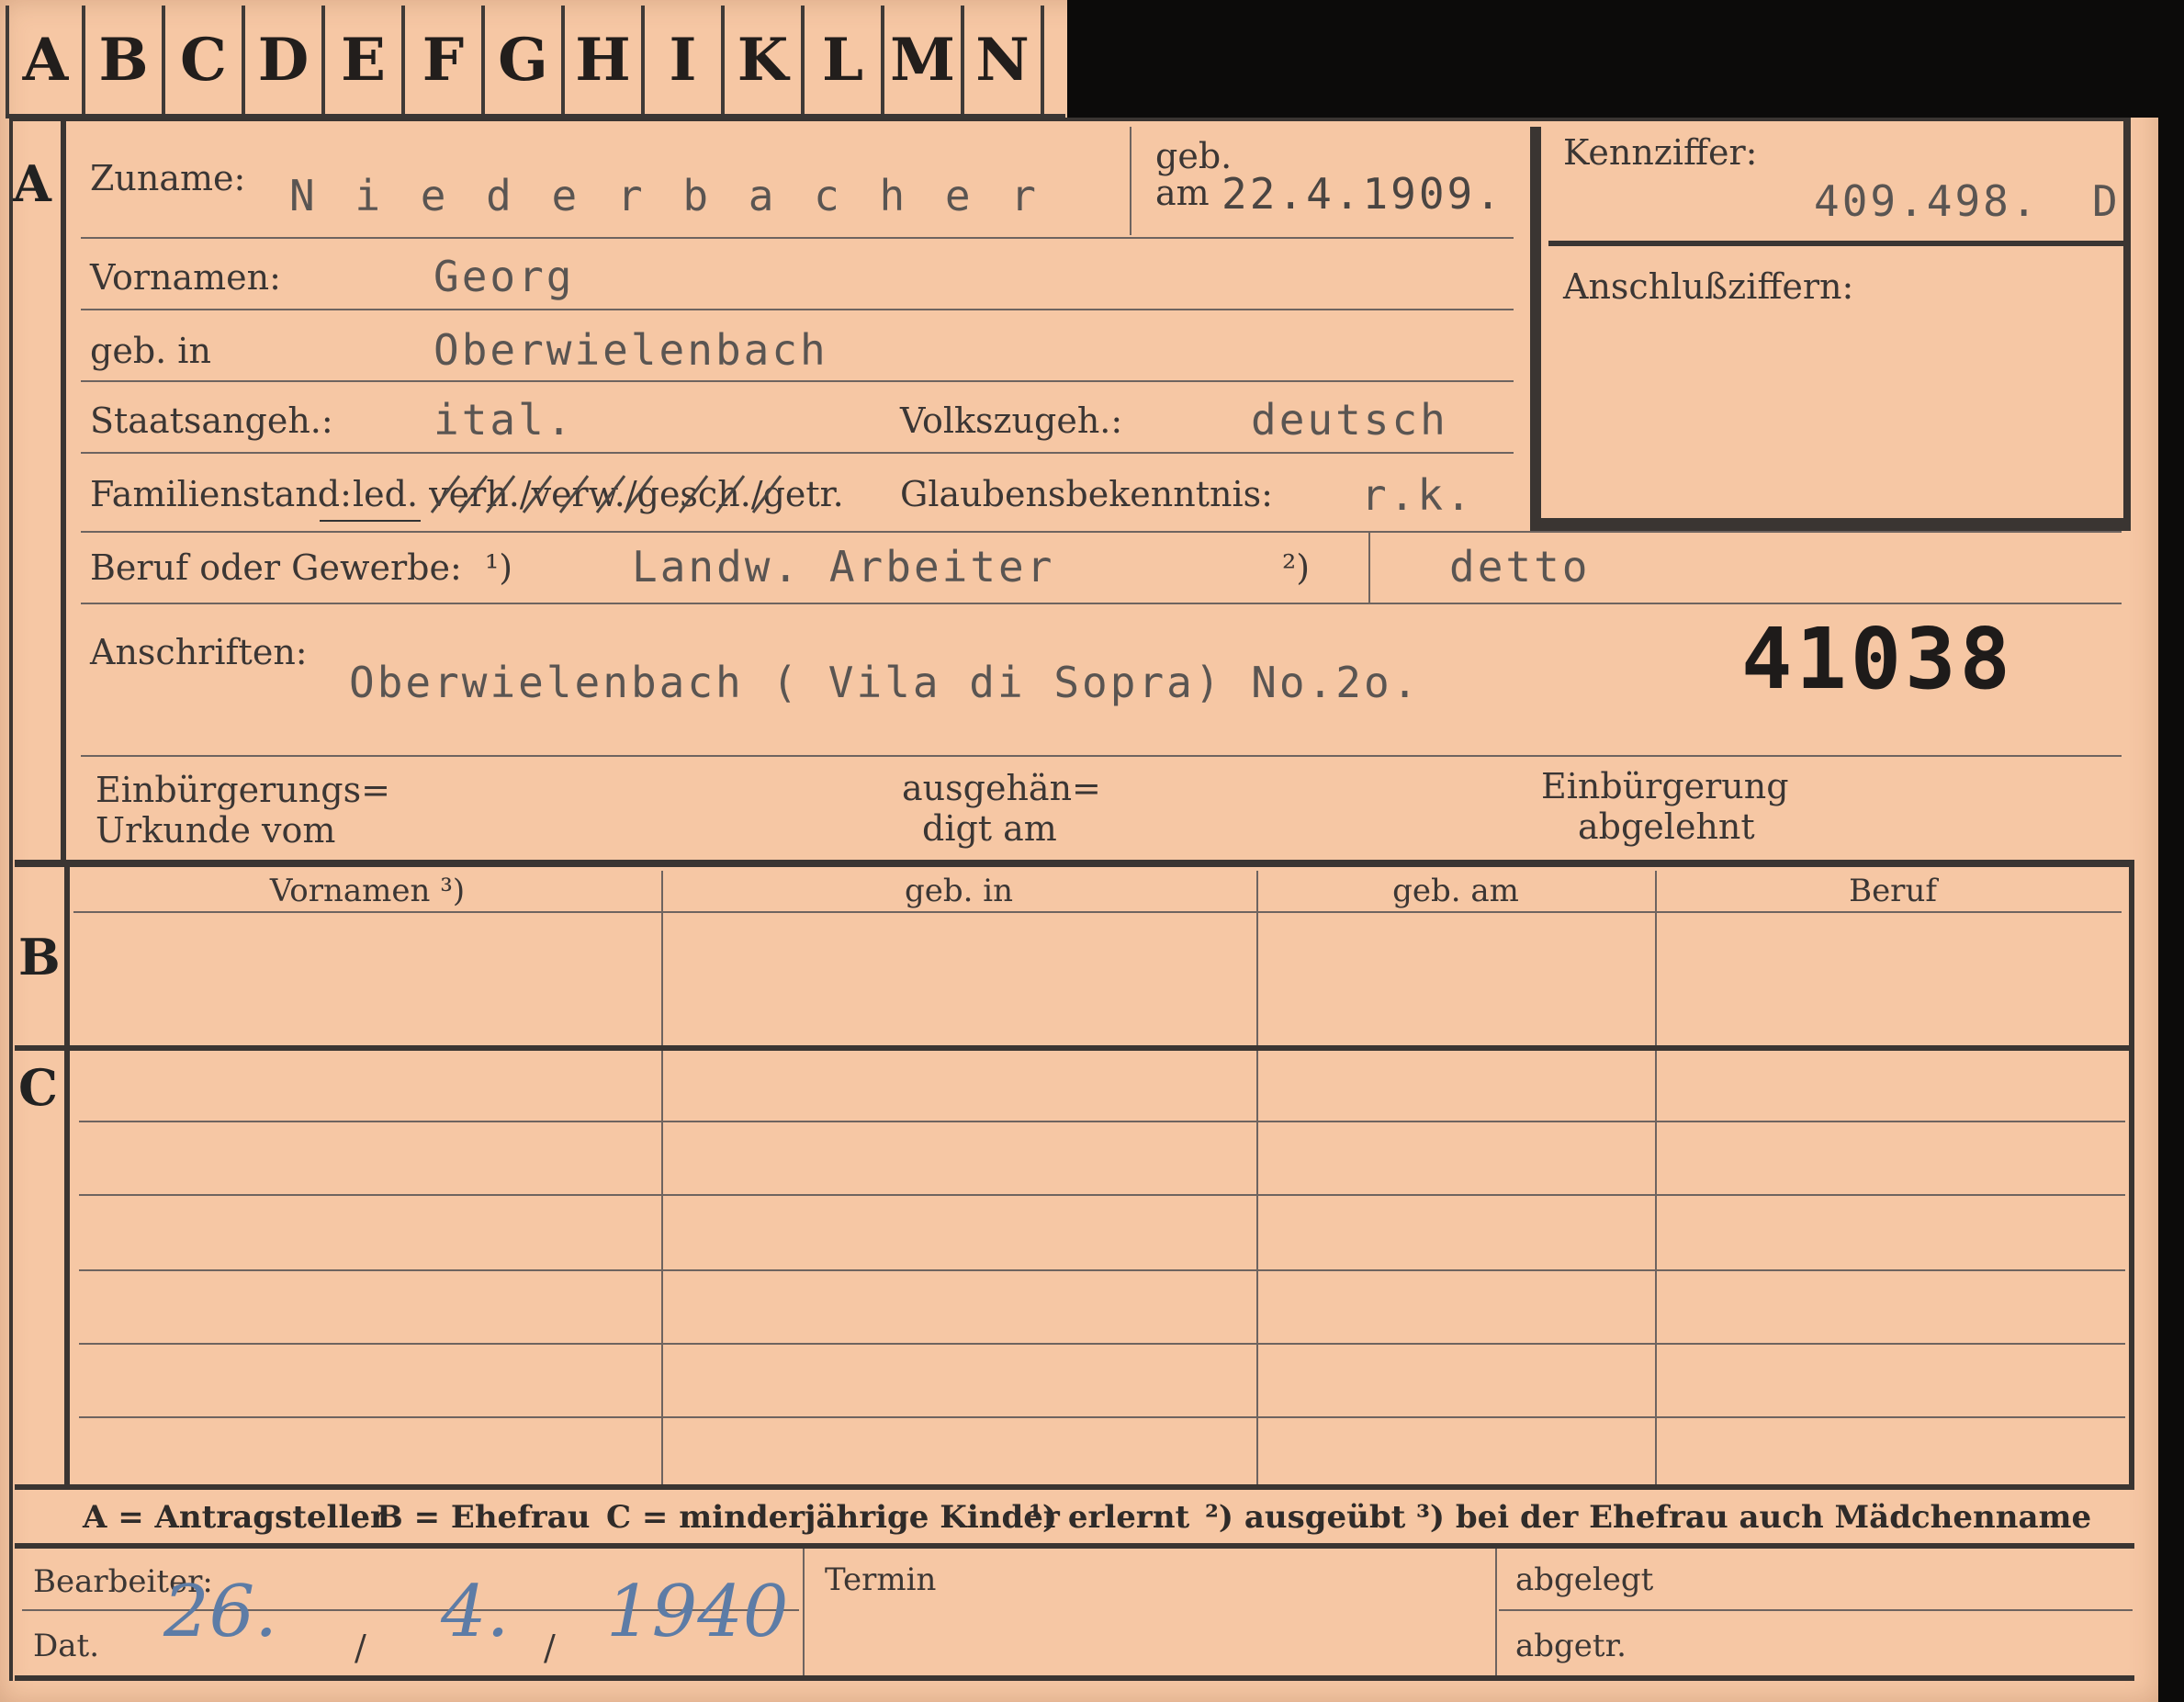 The image size is (2184, 1702). I want to click on vornamen-label: Vornamen:, so click(185, 277).